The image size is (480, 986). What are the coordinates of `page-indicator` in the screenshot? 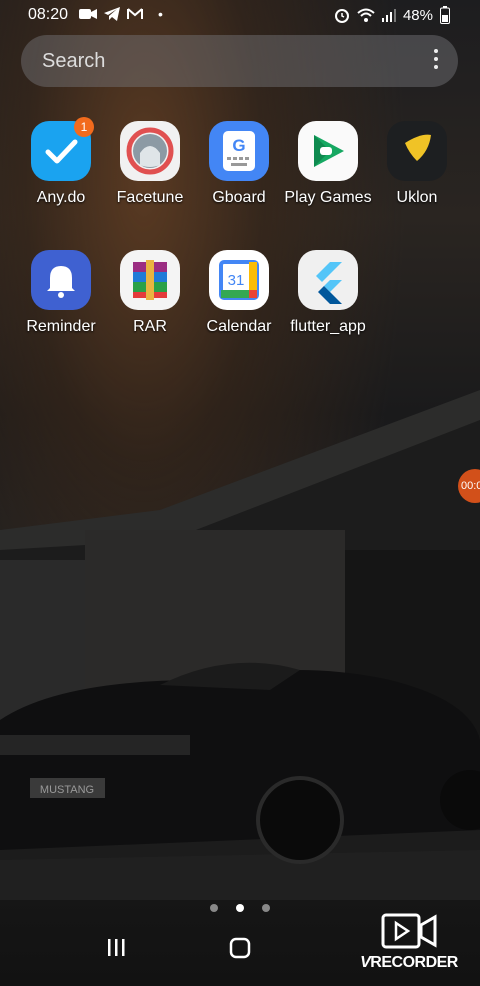 It's located at (240, 908).